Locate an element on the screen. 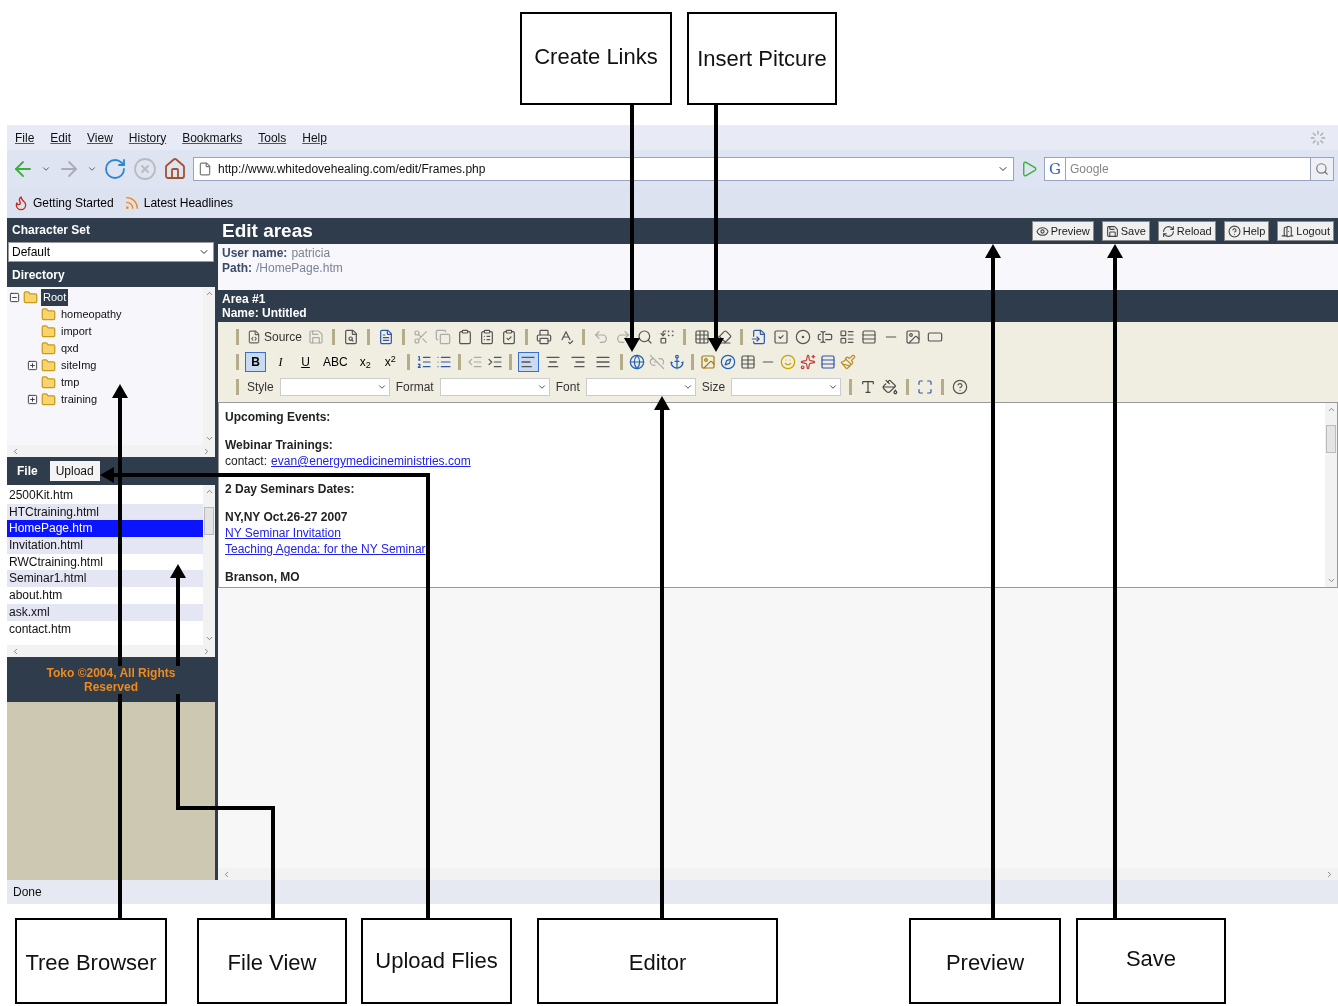 The image size is (1338, 1006). anchor-icon is located at coordinates (676, 362).